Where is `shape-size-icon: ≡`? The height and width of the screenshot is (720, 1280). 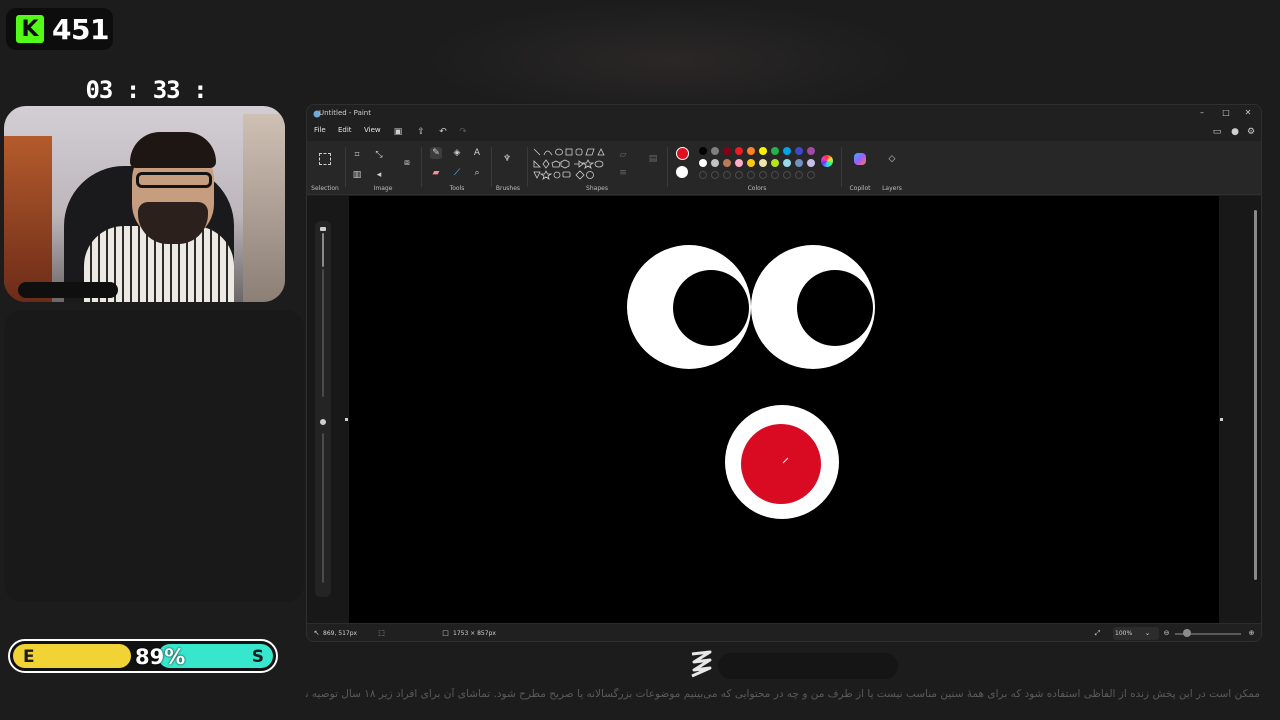 shape-size-icon: ≡ is located at coordinates (623, 173).